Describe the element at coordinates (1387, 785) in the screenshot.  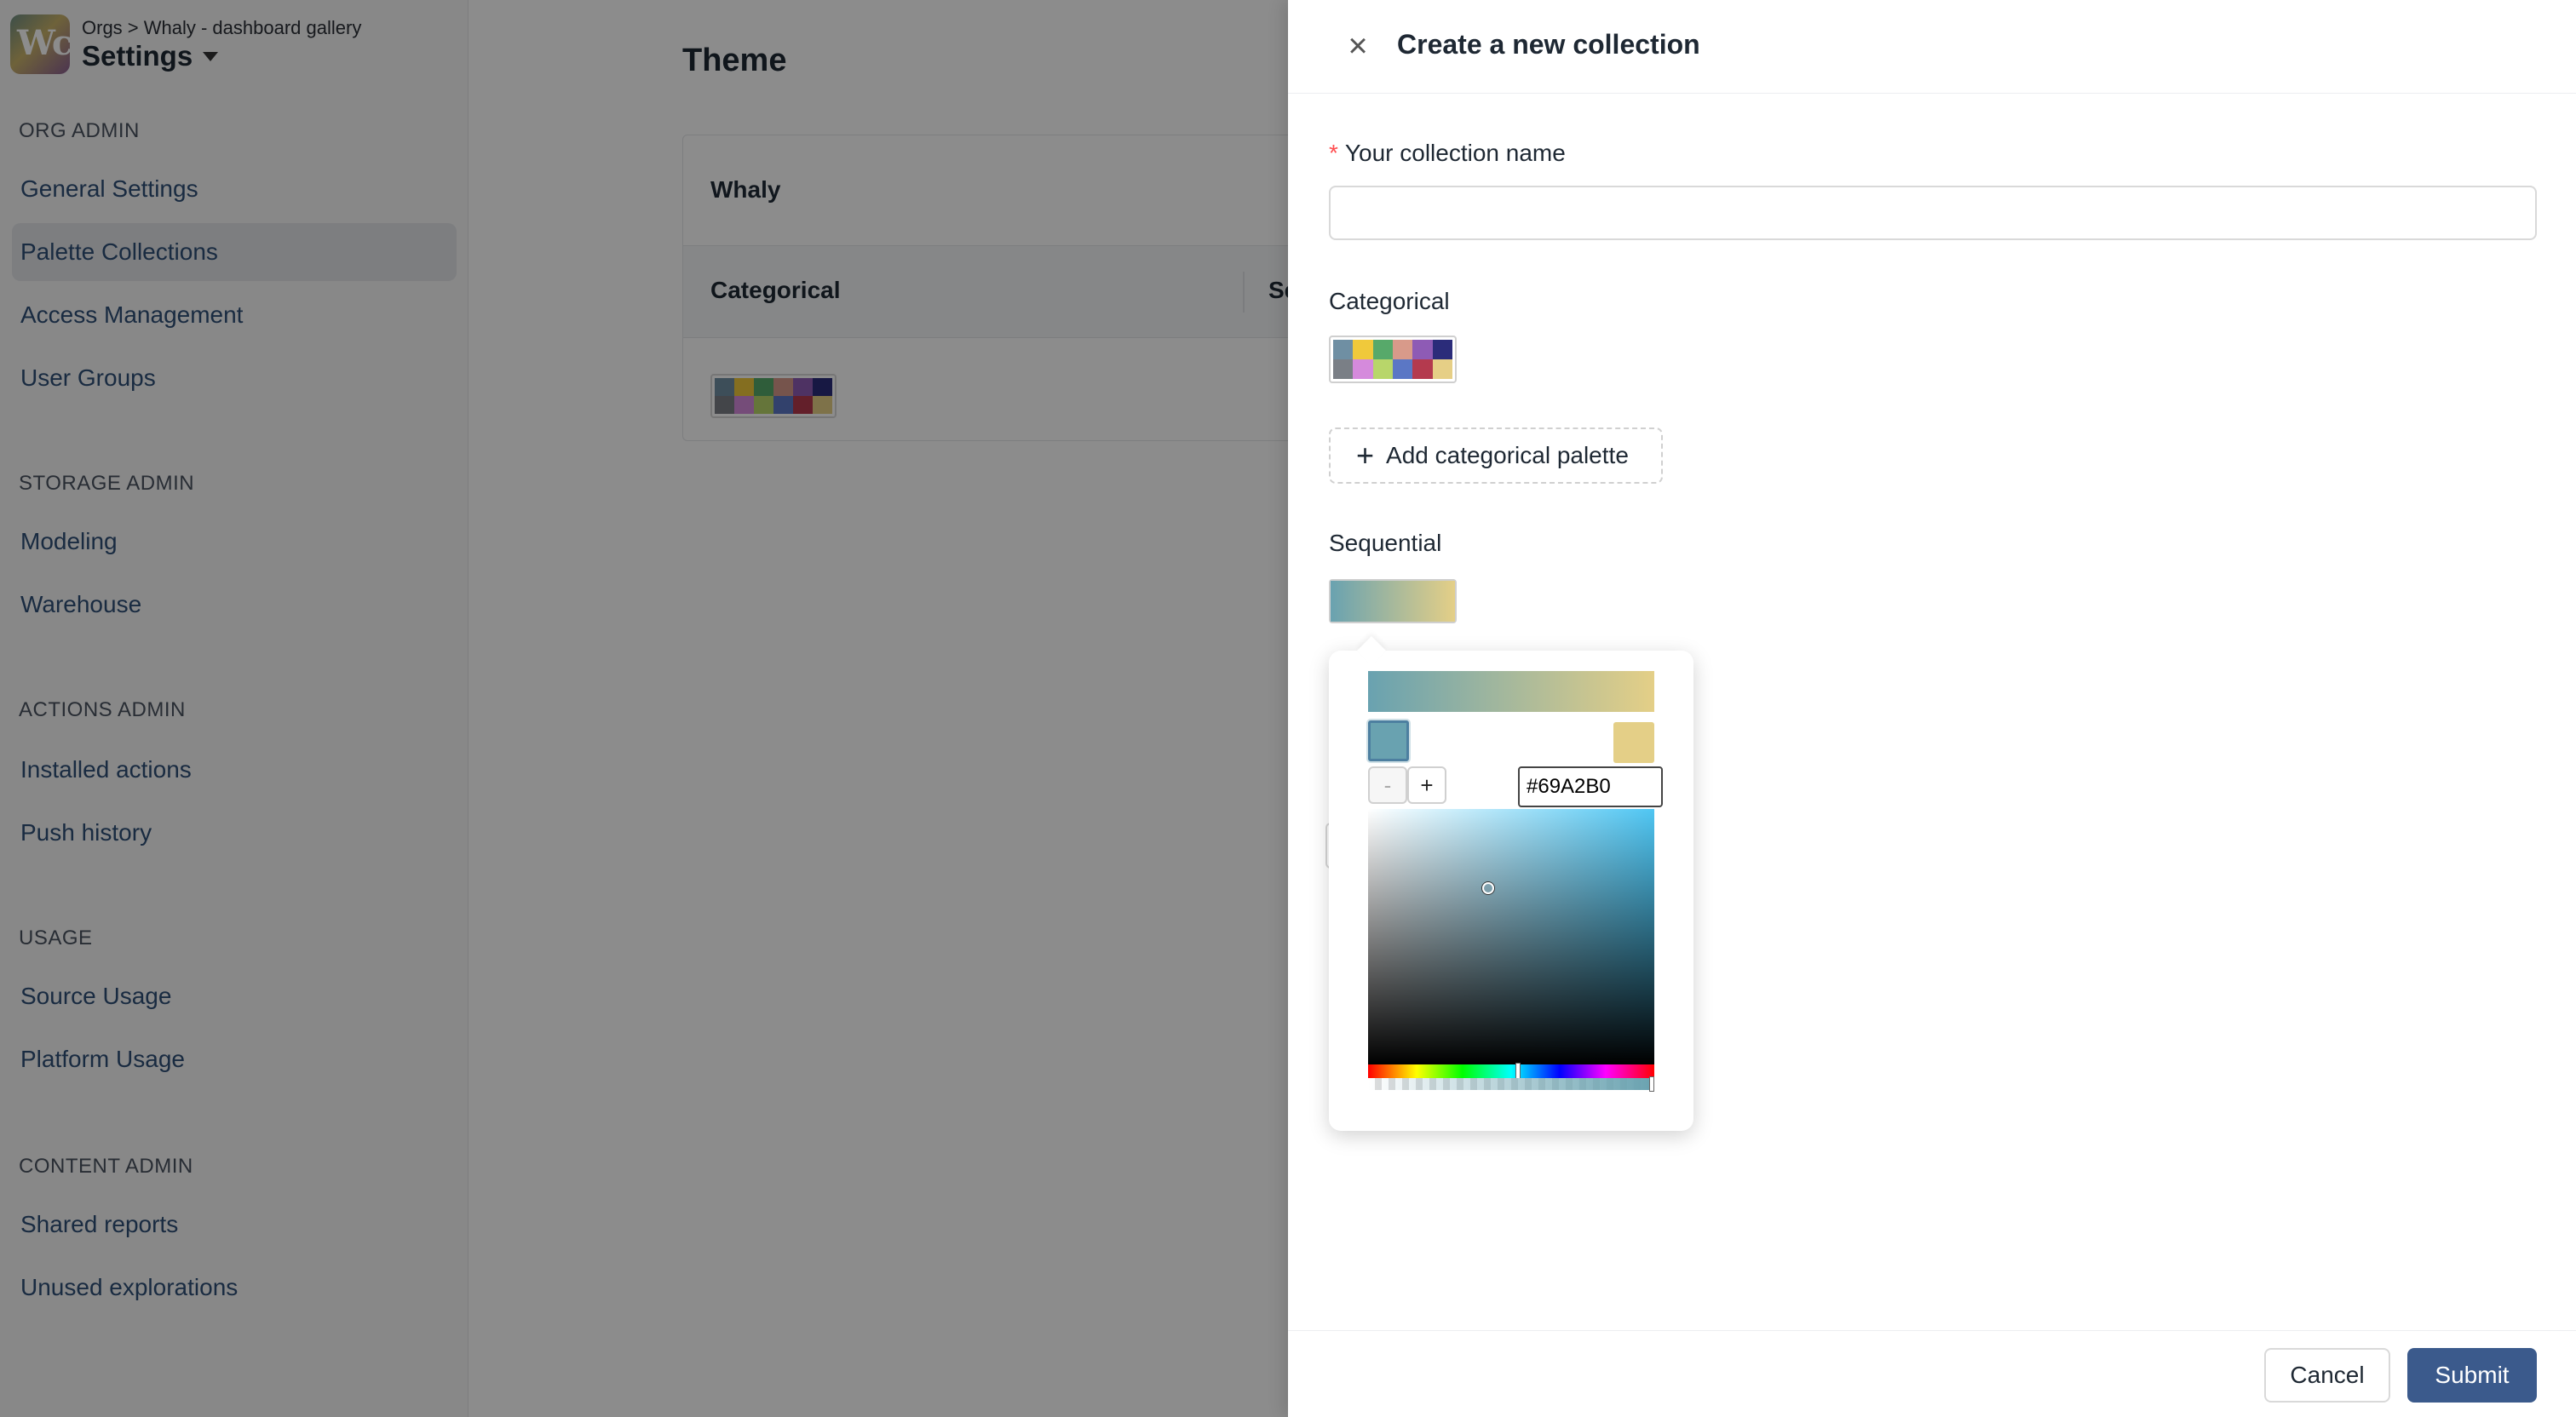
I see `remove-stop-button: -` at that location.